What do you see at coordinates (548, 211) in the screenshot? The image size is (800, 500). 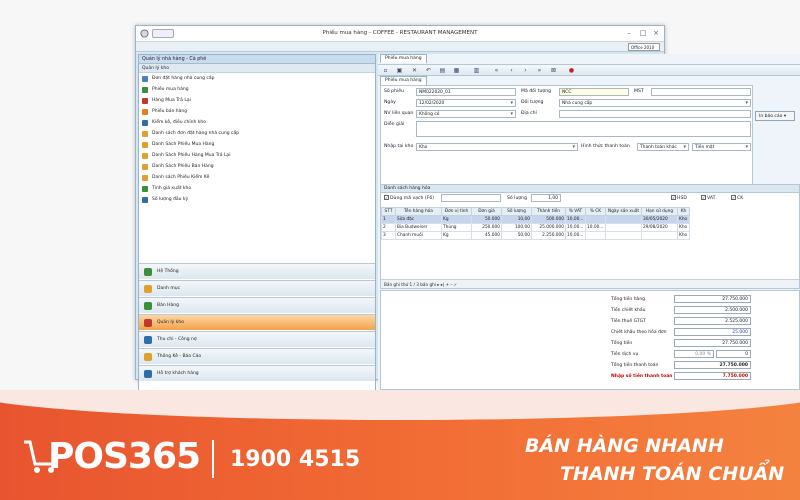 I see `column-header: Thành tiền` at bounding box center [548, 211].